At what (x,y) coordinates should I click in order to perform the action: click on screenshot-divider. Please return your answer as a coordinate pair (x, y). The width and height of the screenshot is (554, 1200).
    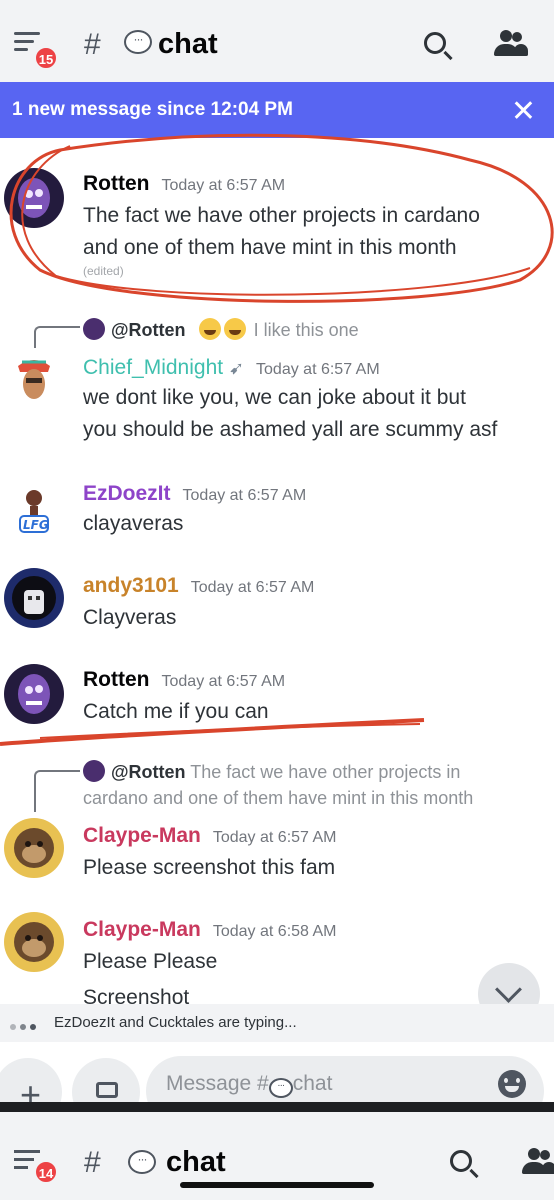
    Looking at the image, I should click on (277, 1107).